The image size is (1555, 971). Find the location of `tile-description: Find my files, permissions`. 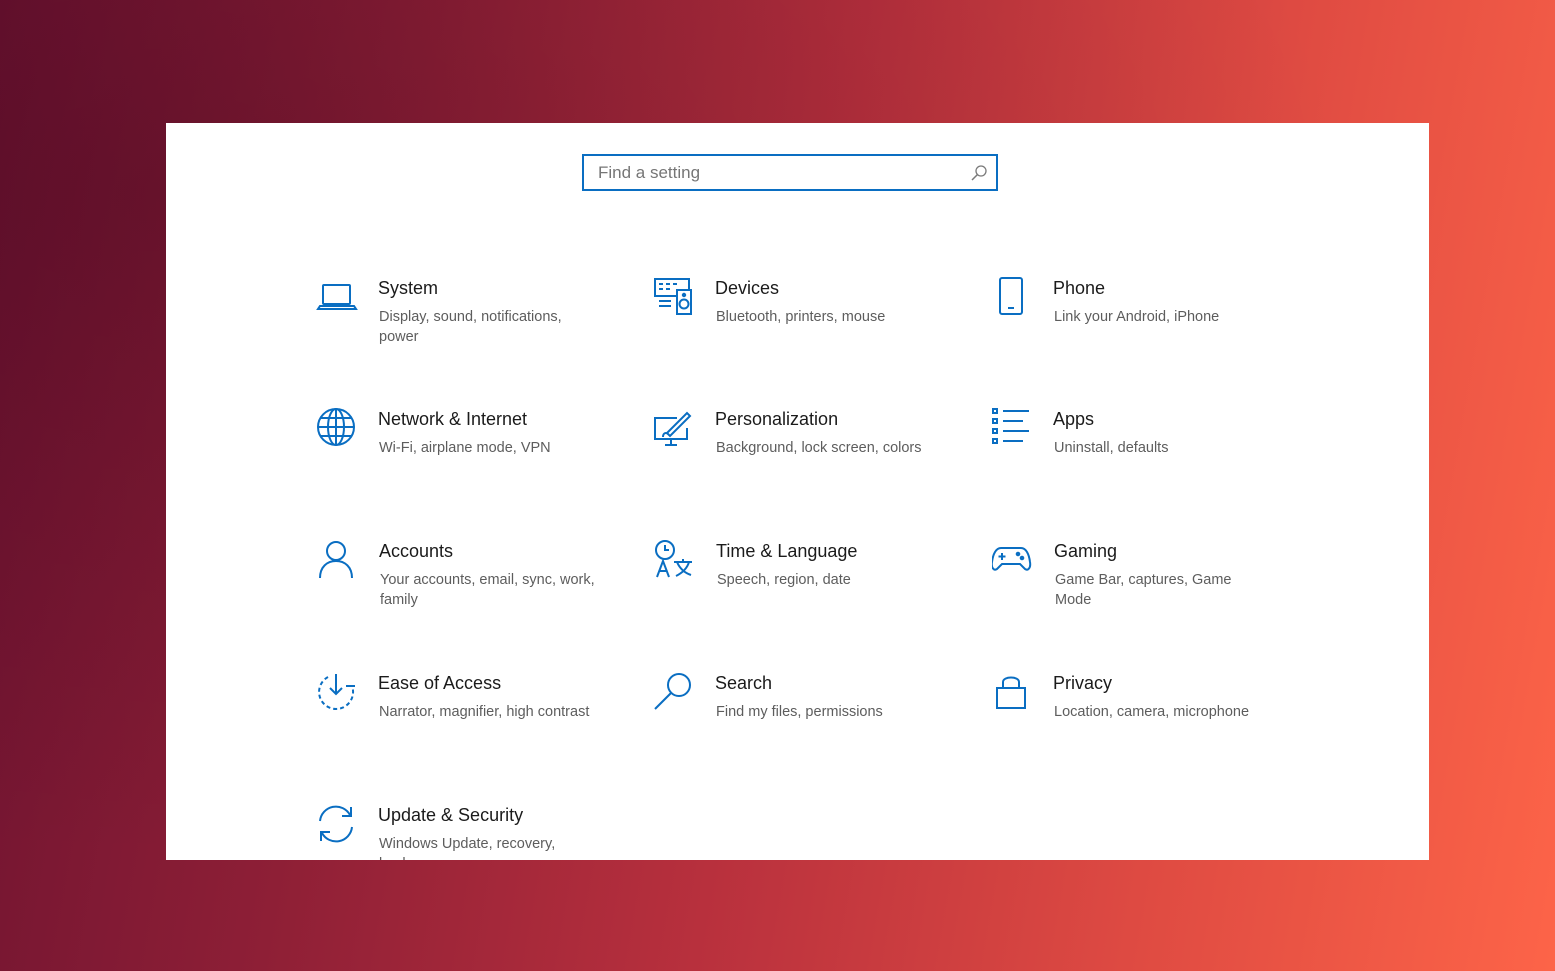

tile-description: Find my files, permissions is located at coordinates (799, 712).